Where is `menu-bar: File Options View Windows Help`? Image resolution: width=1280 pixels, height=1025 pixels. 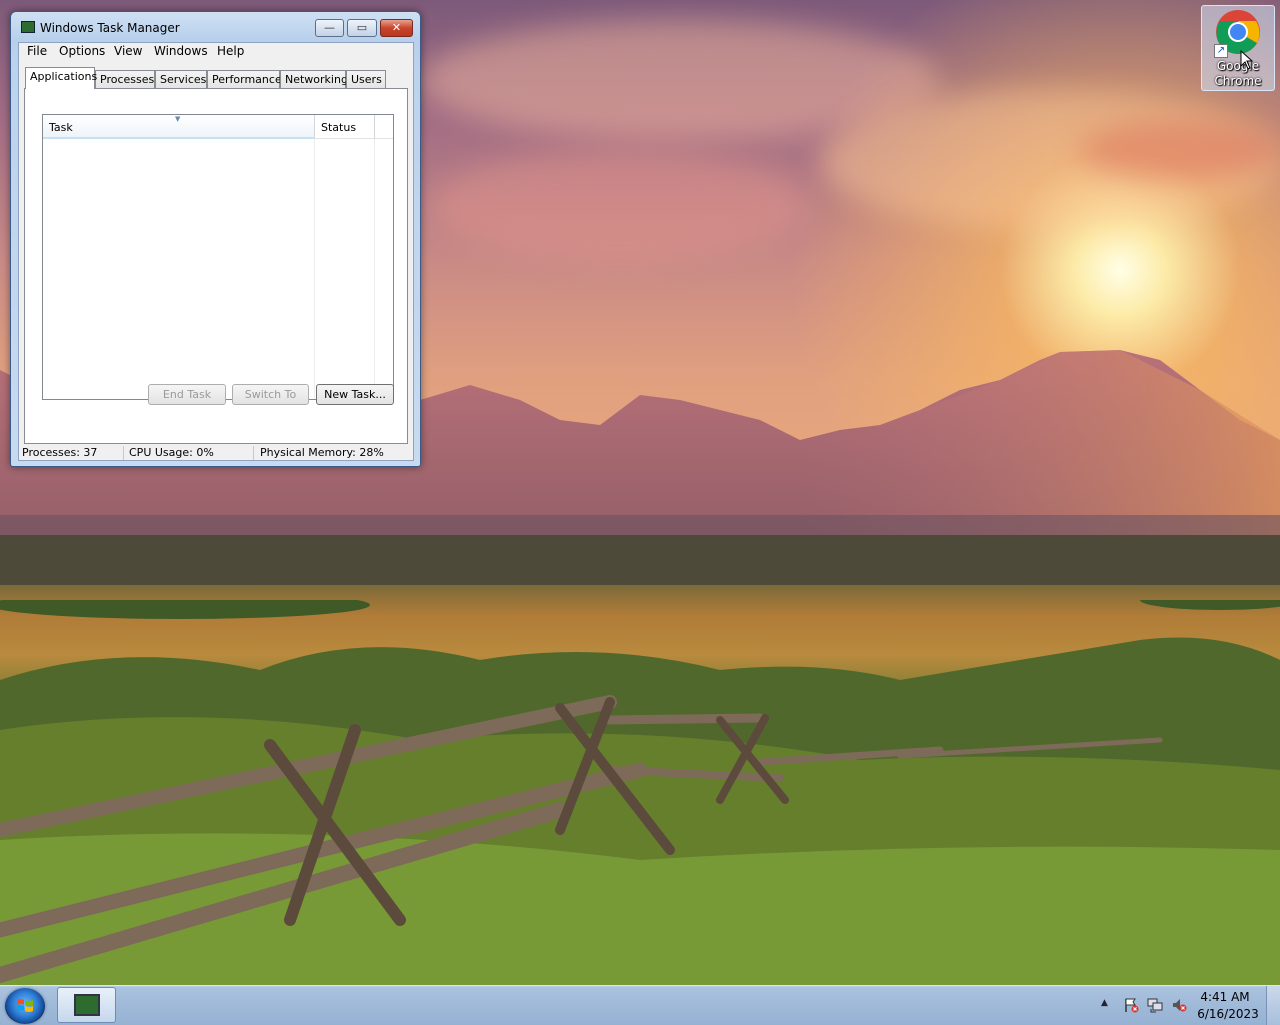 menu-bar: File Options View Windows Help is located at coordinates (216, 52).